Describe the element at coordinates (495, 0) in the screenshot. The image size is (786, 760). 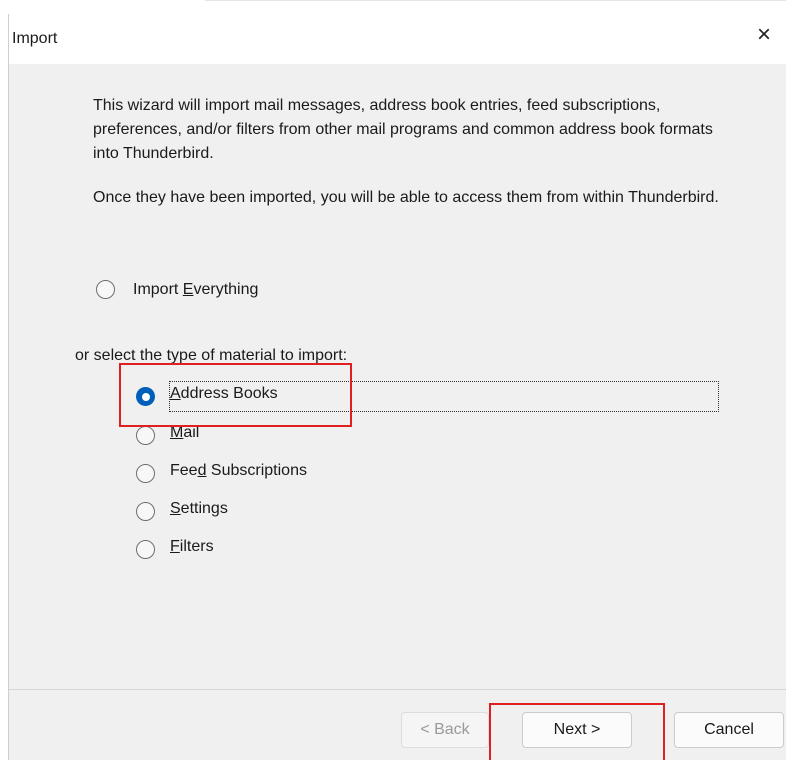
I see `background-divider` at that location.